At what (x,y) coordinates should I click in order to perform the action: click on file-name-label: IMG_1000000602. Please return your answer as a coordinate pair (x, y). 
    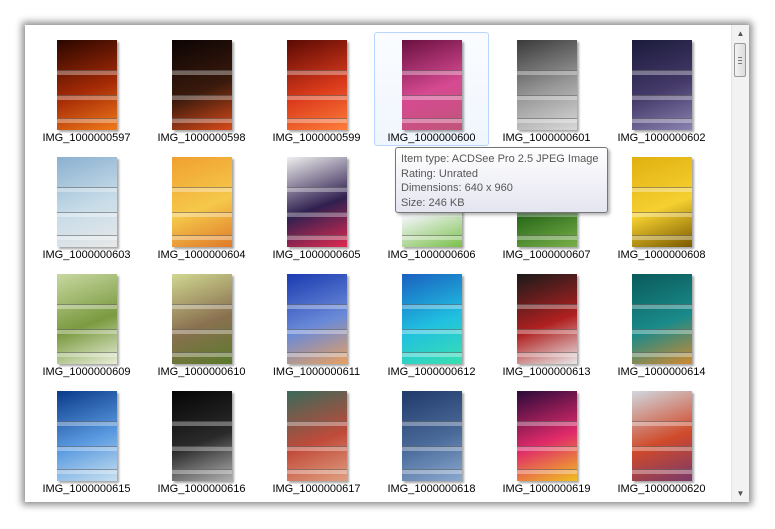
    Looking at the image, I should click on (661, 138).